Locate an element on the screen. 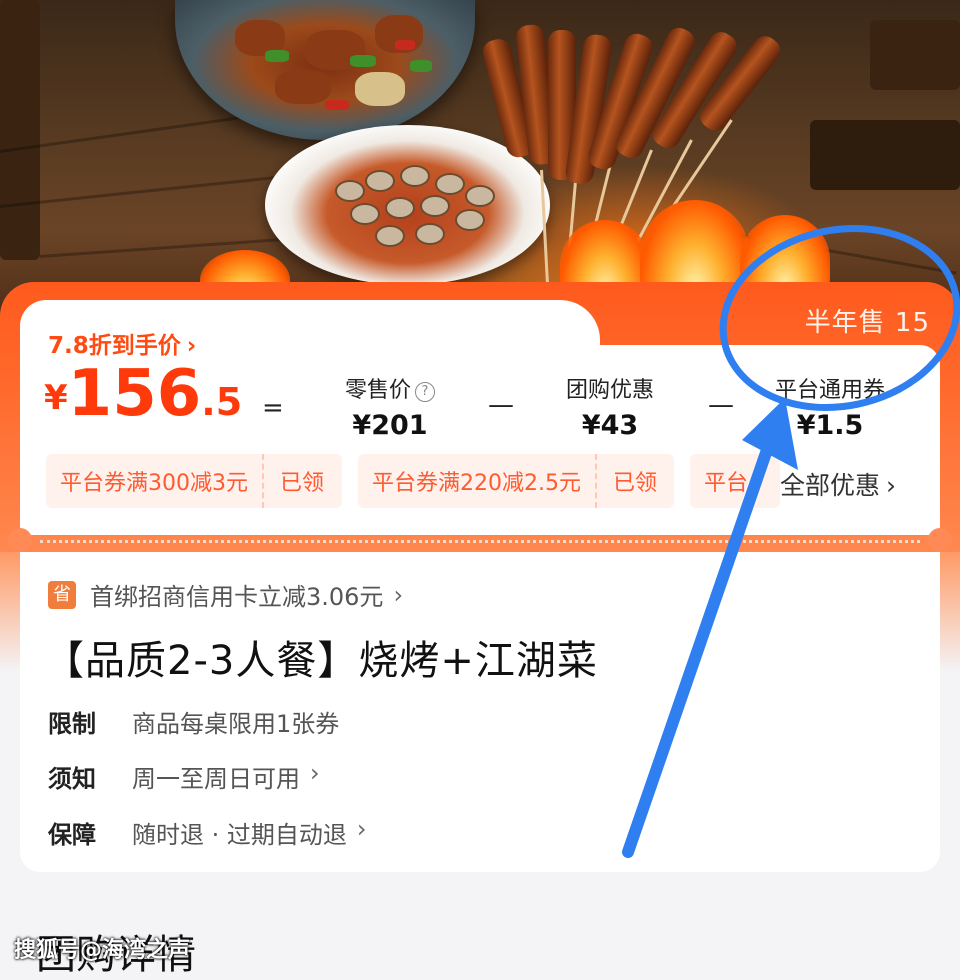 This screenshot has width=960, height=980. group-discount-label: 团购优惠 is located at coordinates (609, 390).